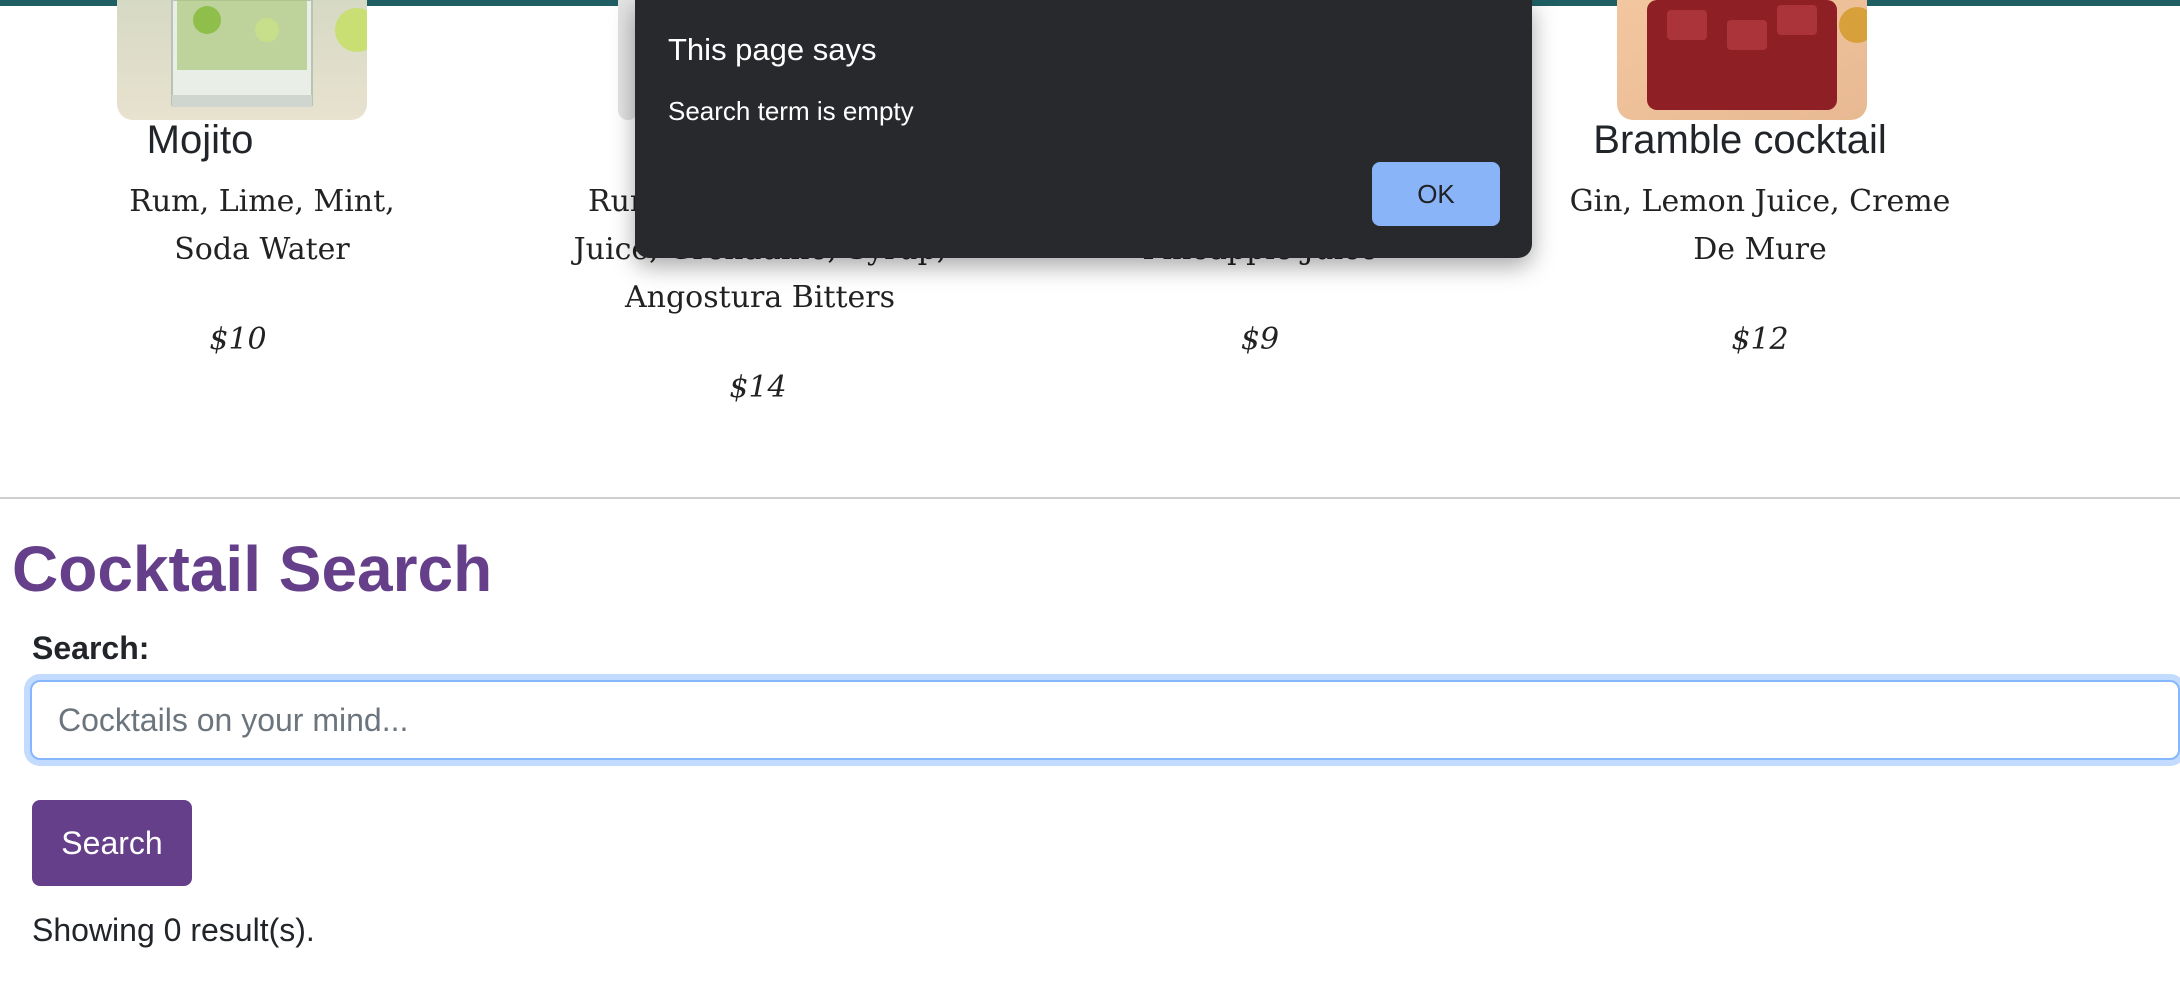 Image resolution: width=2180 pixels, height=990 pixels. Describe the element at coordinates (91, 648) in the screenshot. I see `search-label: Search:` at that location.